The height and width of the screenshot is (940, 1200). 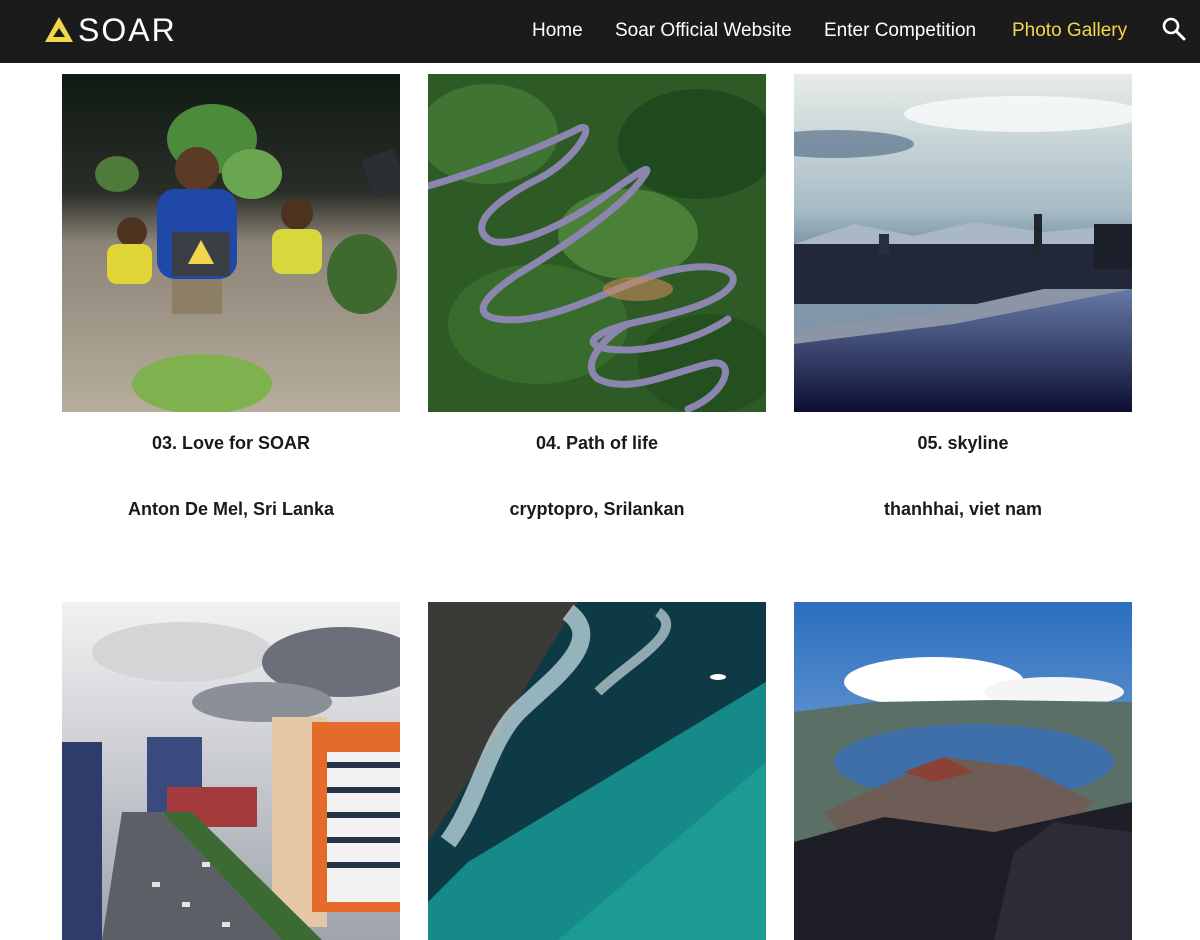 I want to click on search-button, so click(x=1175, y=30).